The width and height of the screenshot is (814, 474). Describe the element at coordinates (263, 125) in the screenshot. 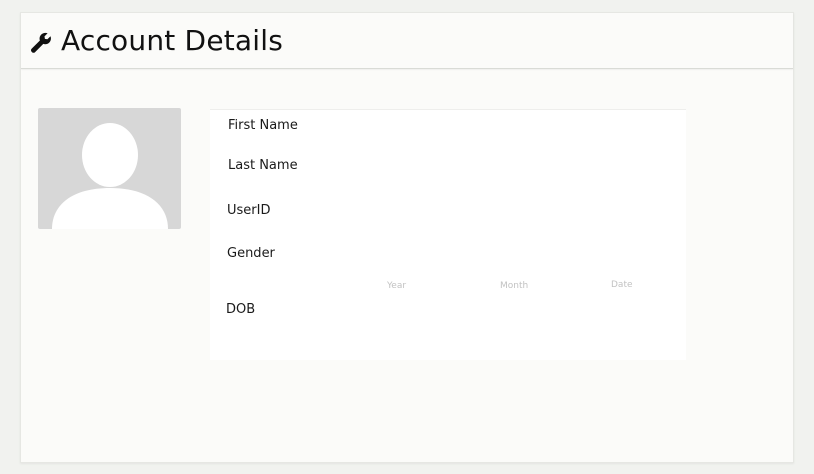

I see `first-name-label: First Name` at that location.